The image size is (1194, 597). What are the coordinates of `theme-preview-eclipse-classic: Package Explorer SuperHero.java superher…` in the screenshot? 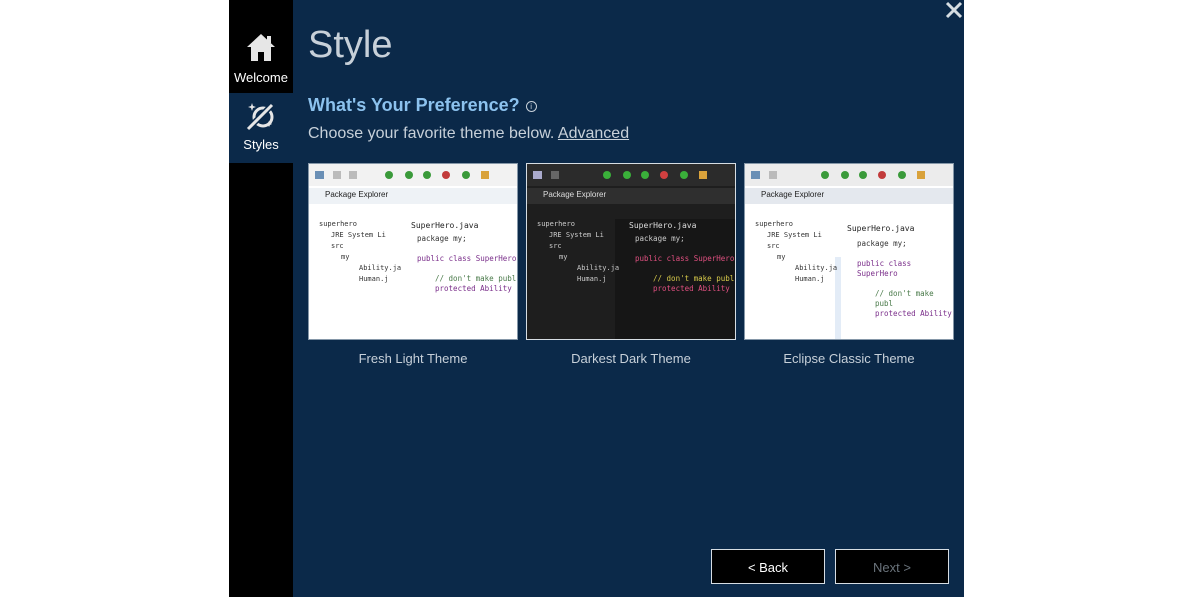 It's located at (849, 251).